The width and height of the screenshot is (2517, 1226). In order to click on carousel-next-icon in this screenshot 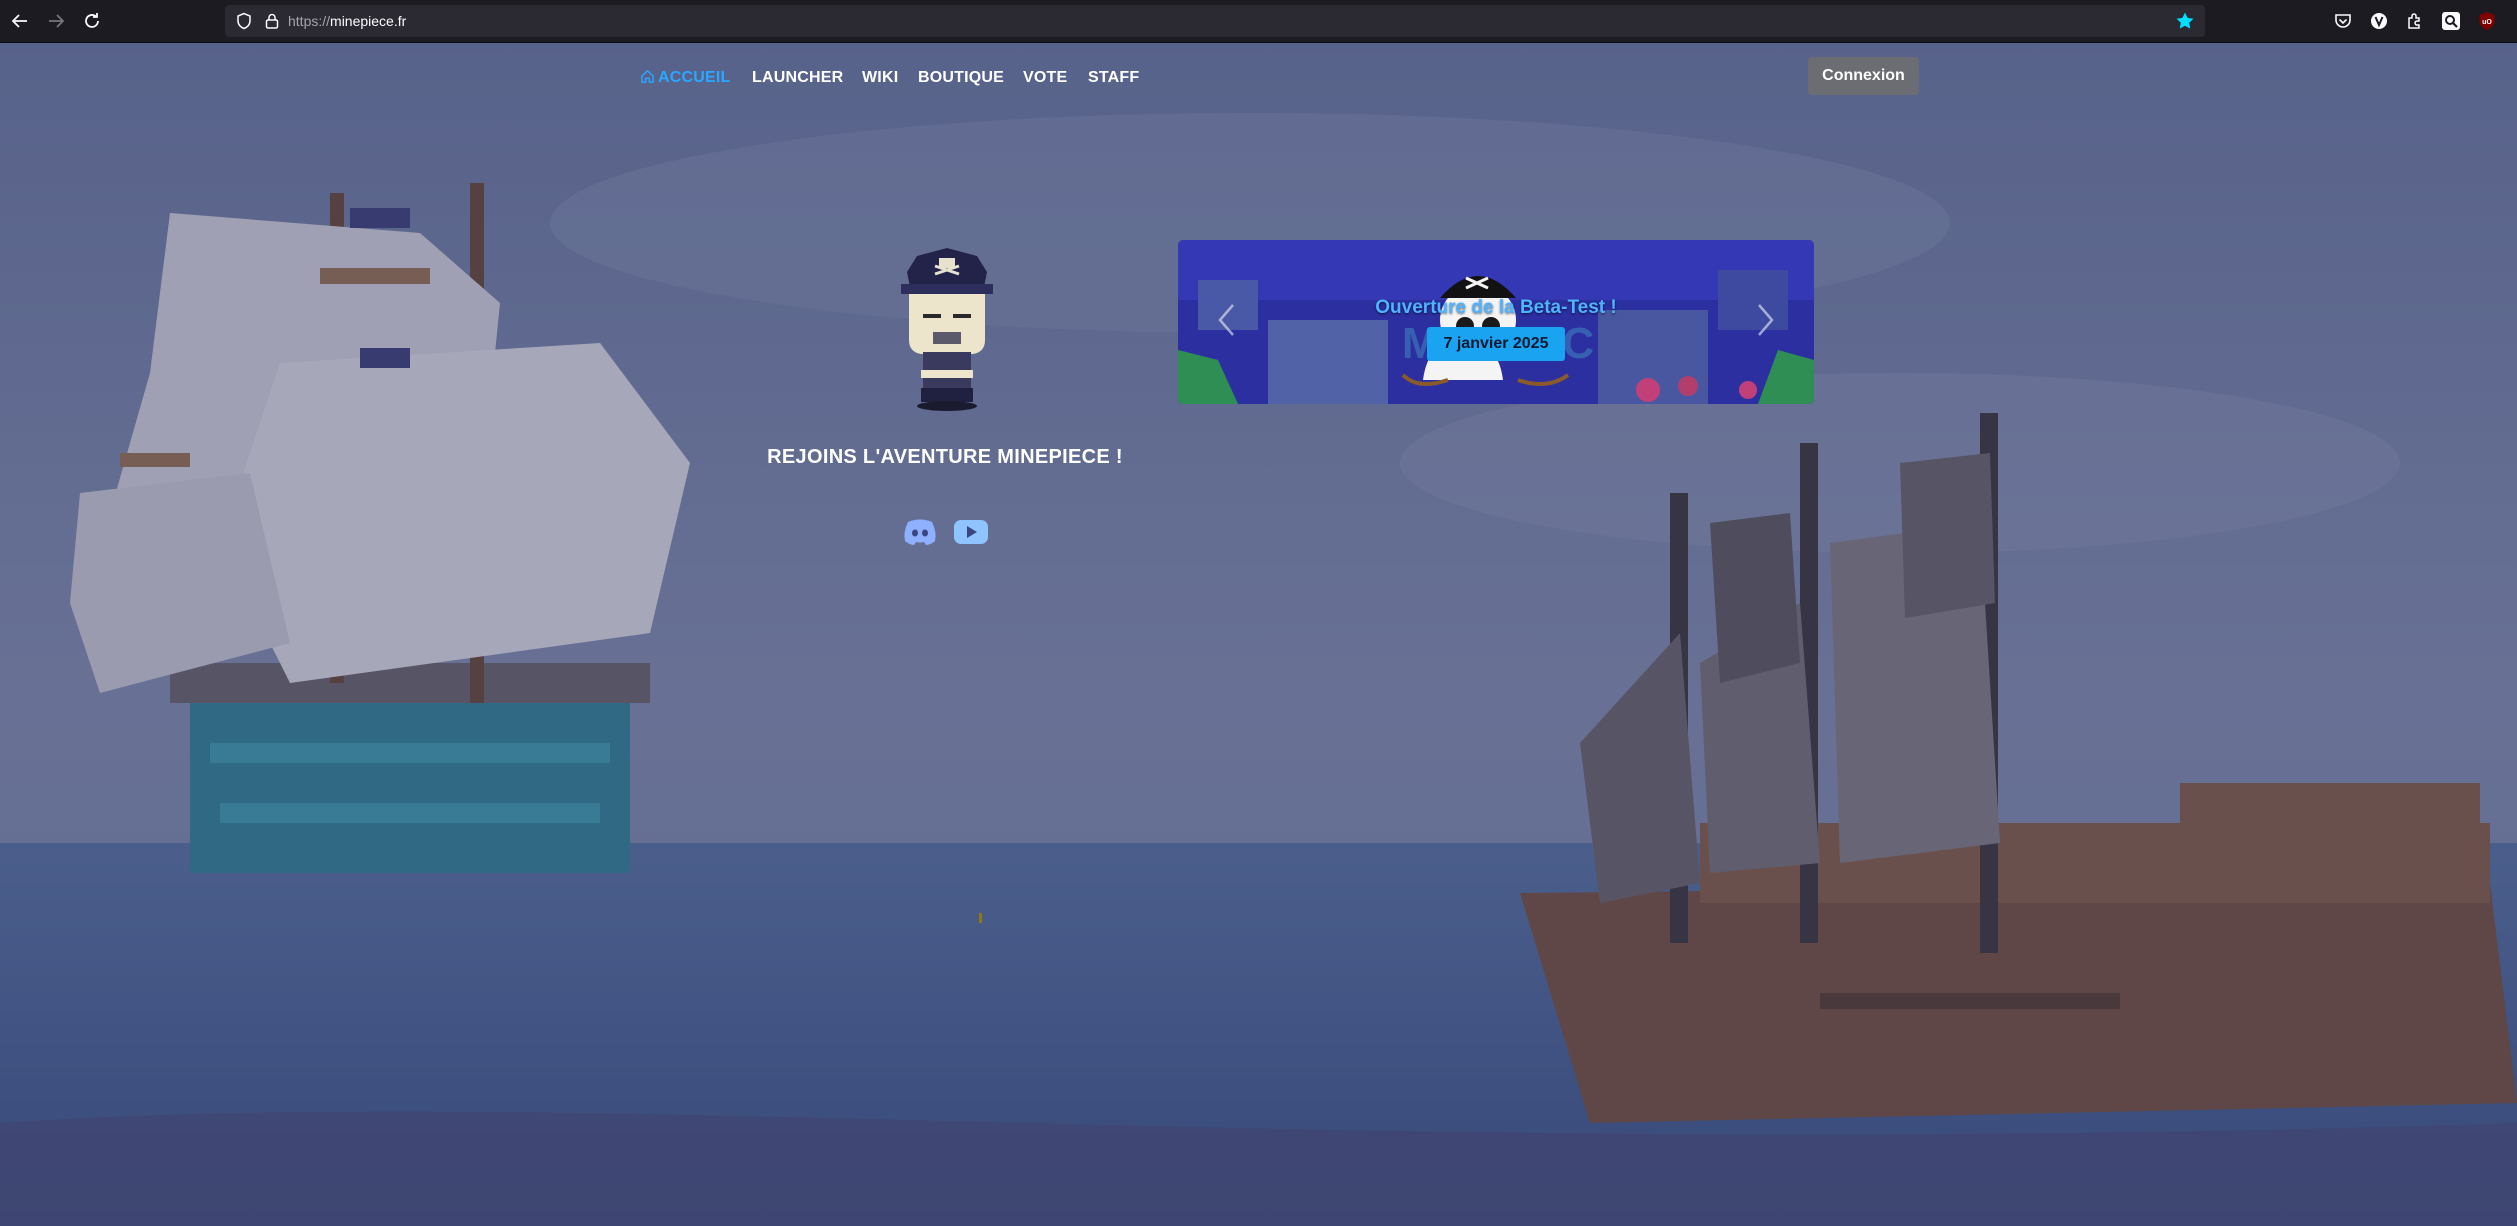, I will do `click(1765, 320)`.